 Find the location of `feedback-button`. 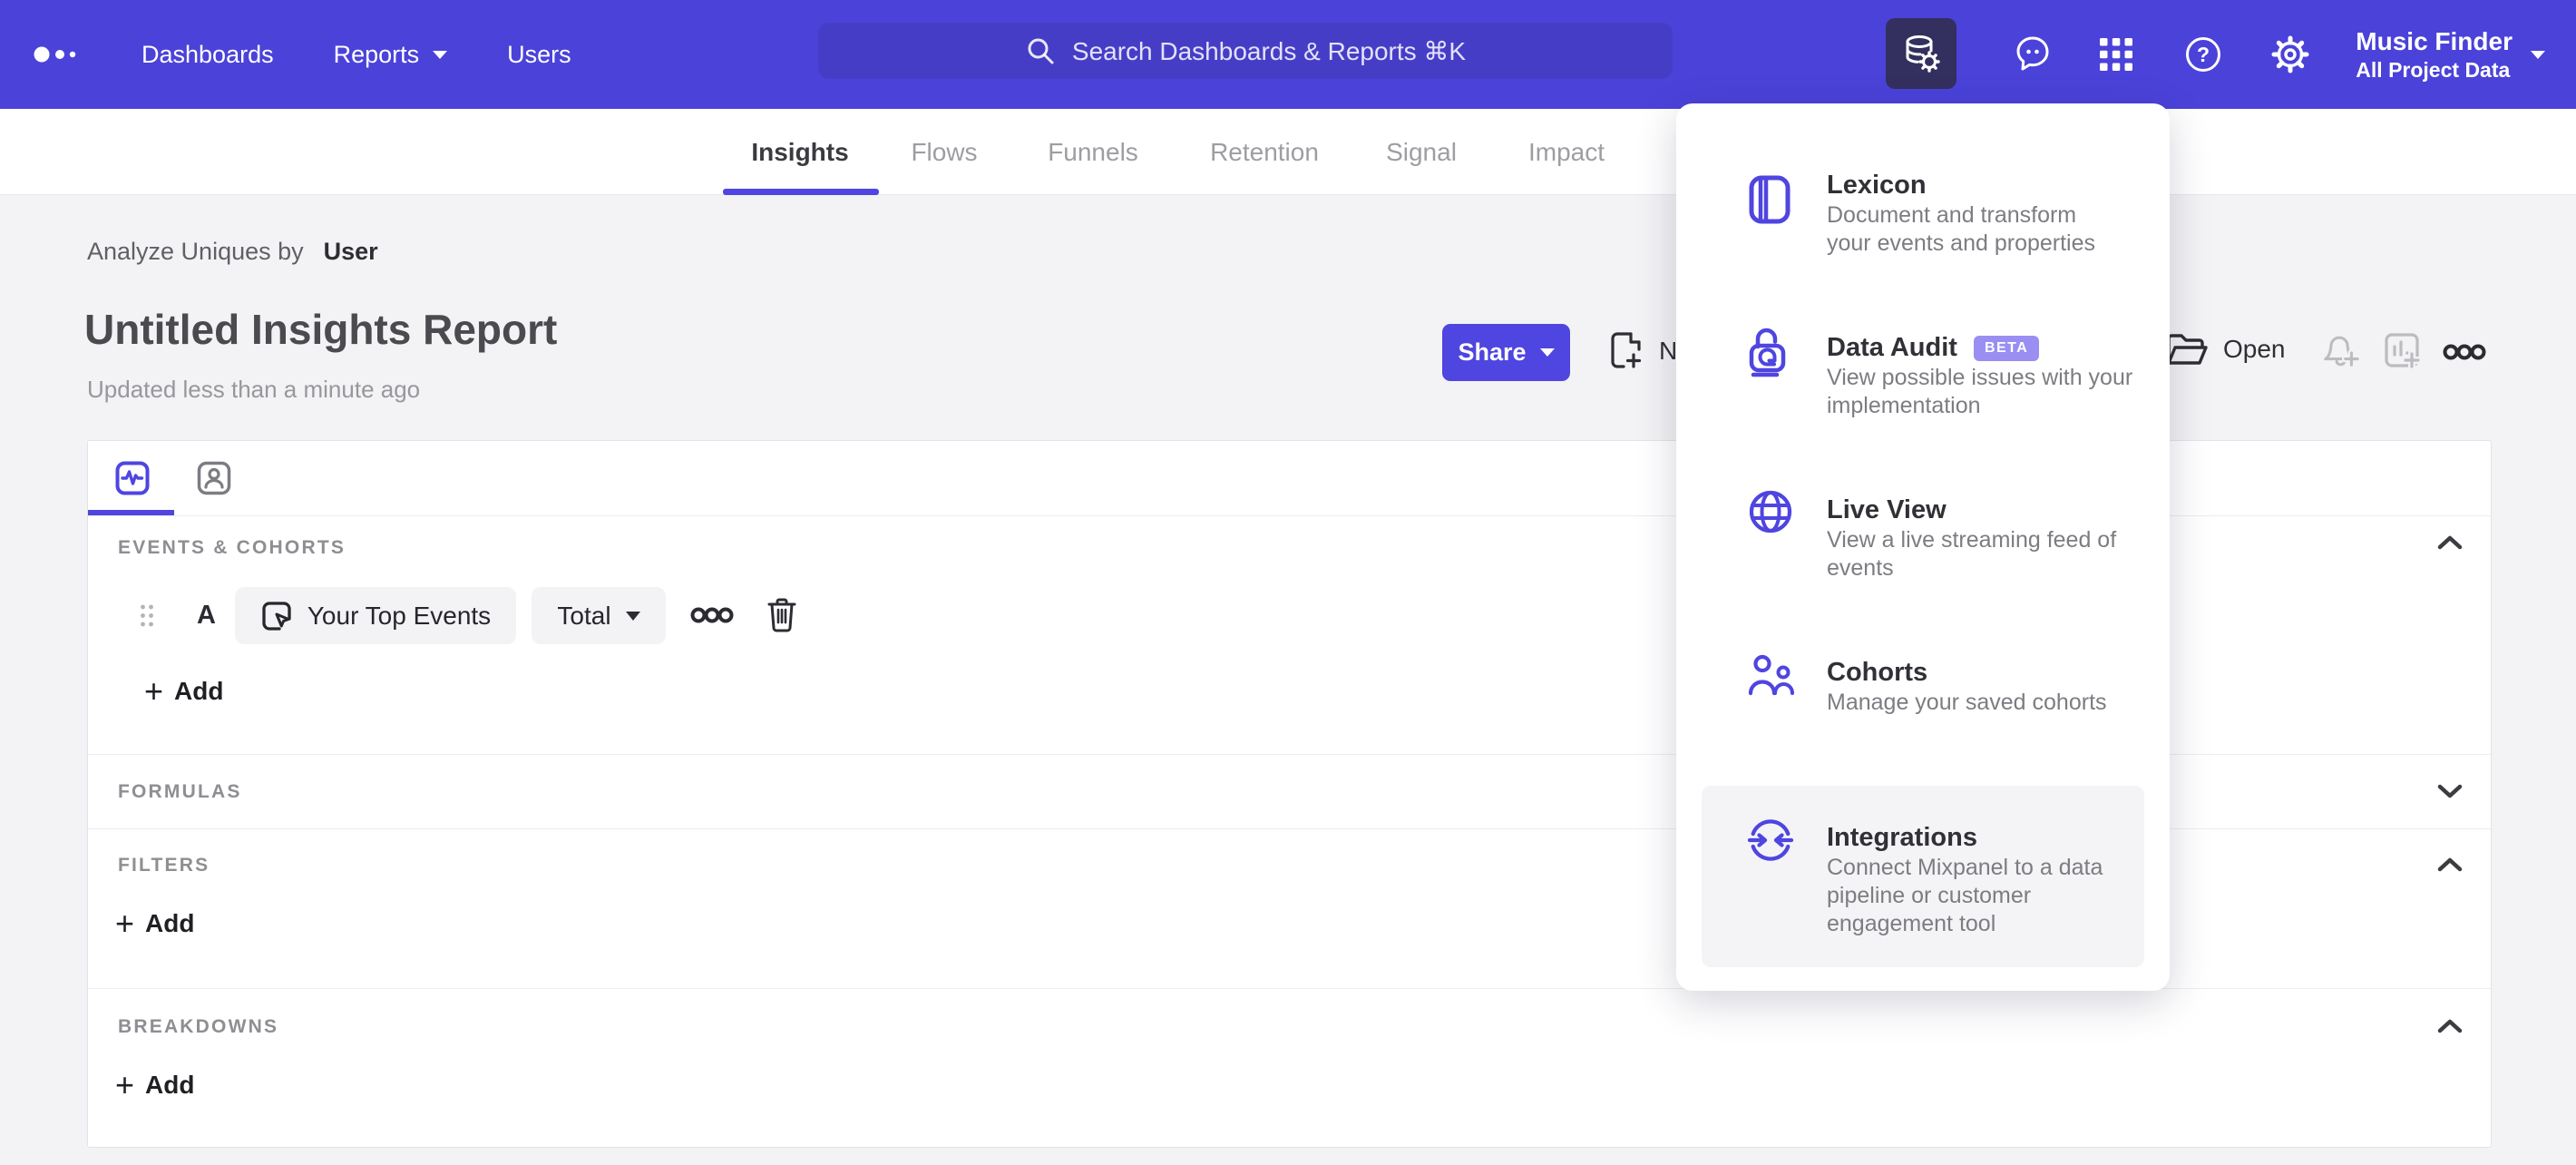

feedback-button is located at coordinates (2033, 54).